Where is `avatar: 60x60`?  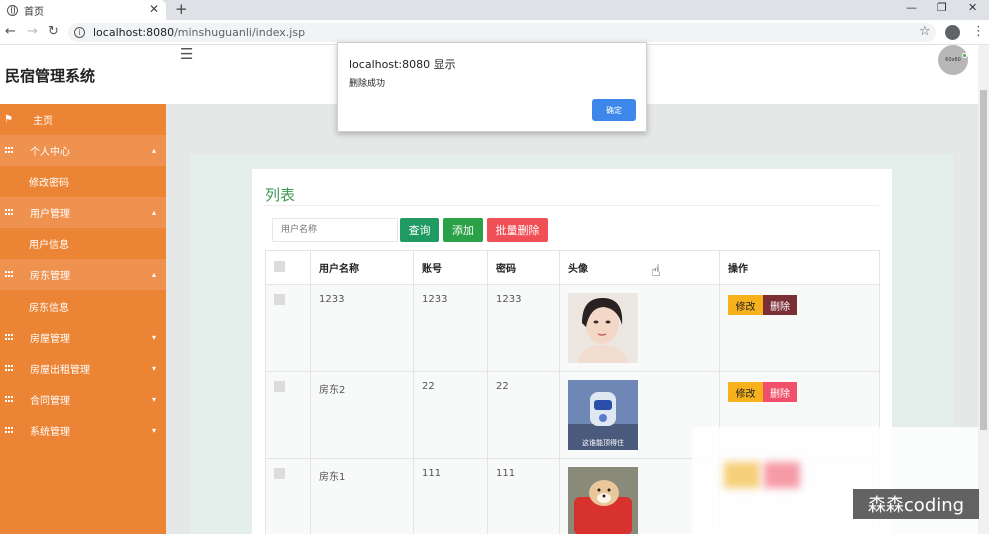
avatar: 60x60 is located at coordinates (953, 60).